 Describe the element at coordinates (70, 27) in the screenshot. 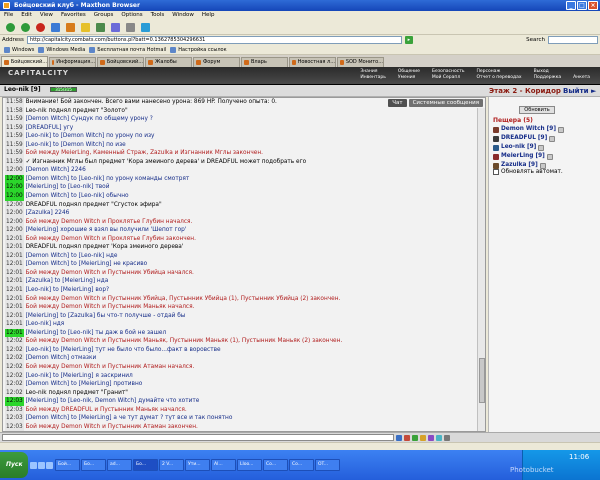

I see `home-button` at that location.